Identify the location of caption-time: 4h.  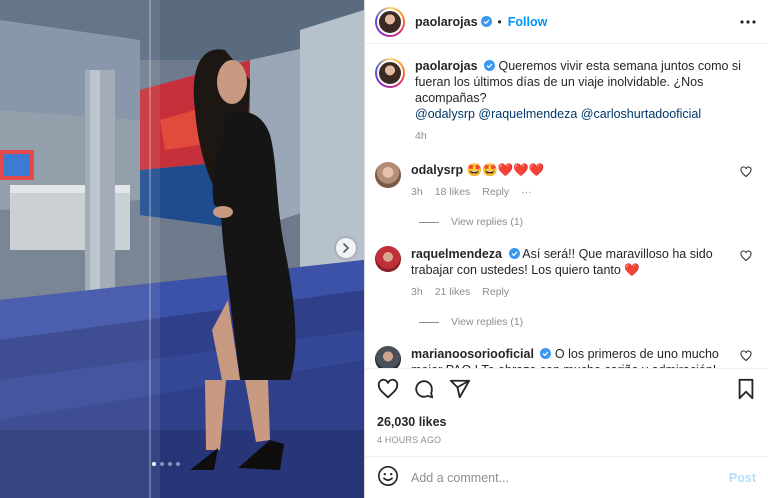
(421, 136).